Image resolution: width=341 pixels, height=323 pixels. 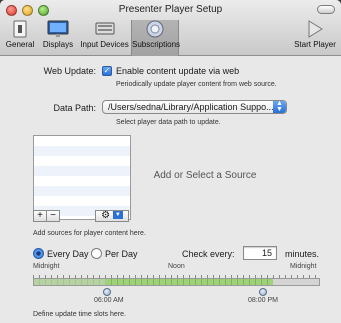 What do you see at coordinates (58, 28) in the screenshot?
I see `display-icon` at bounding box center [58, 28].